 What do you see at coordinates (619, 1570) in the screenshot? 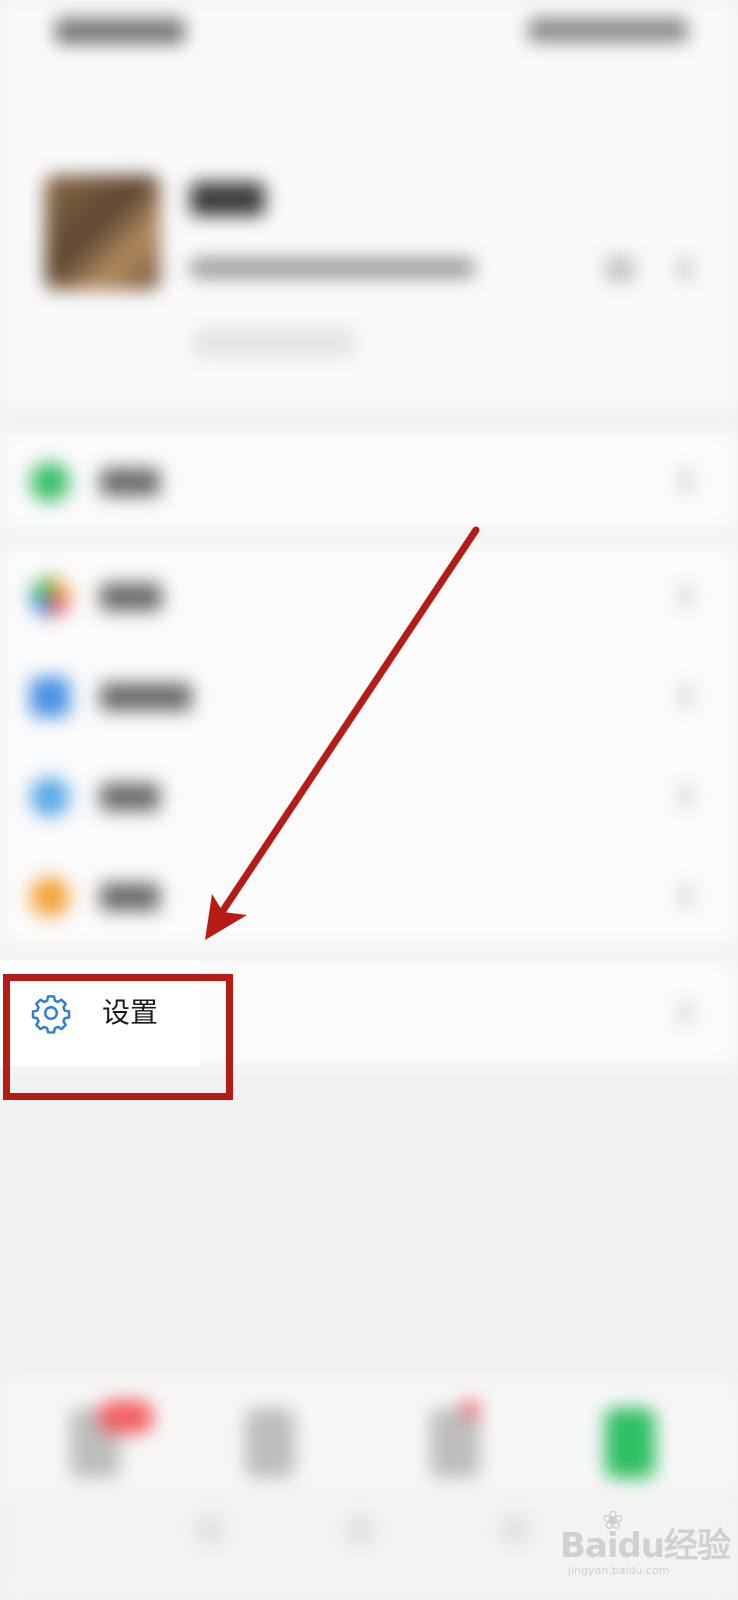
I see `watermark-subtitle: jingyan.baidu.com` at bounding box center [619, 1570].